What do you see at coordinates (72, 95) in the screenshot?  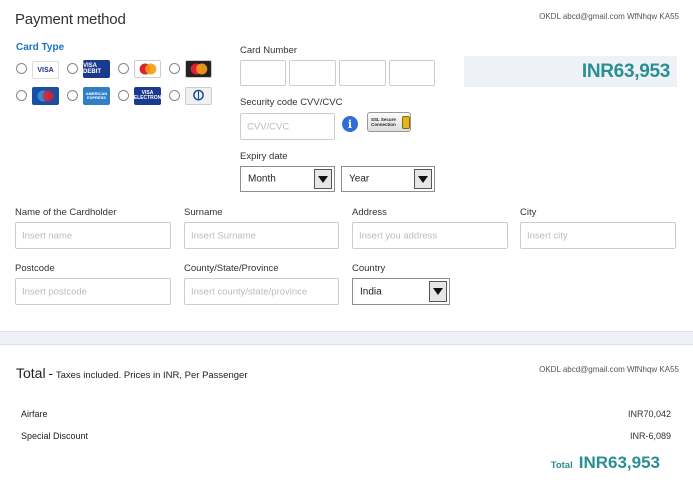 I see `card-radio-amex` at bounding box center [72, 95].